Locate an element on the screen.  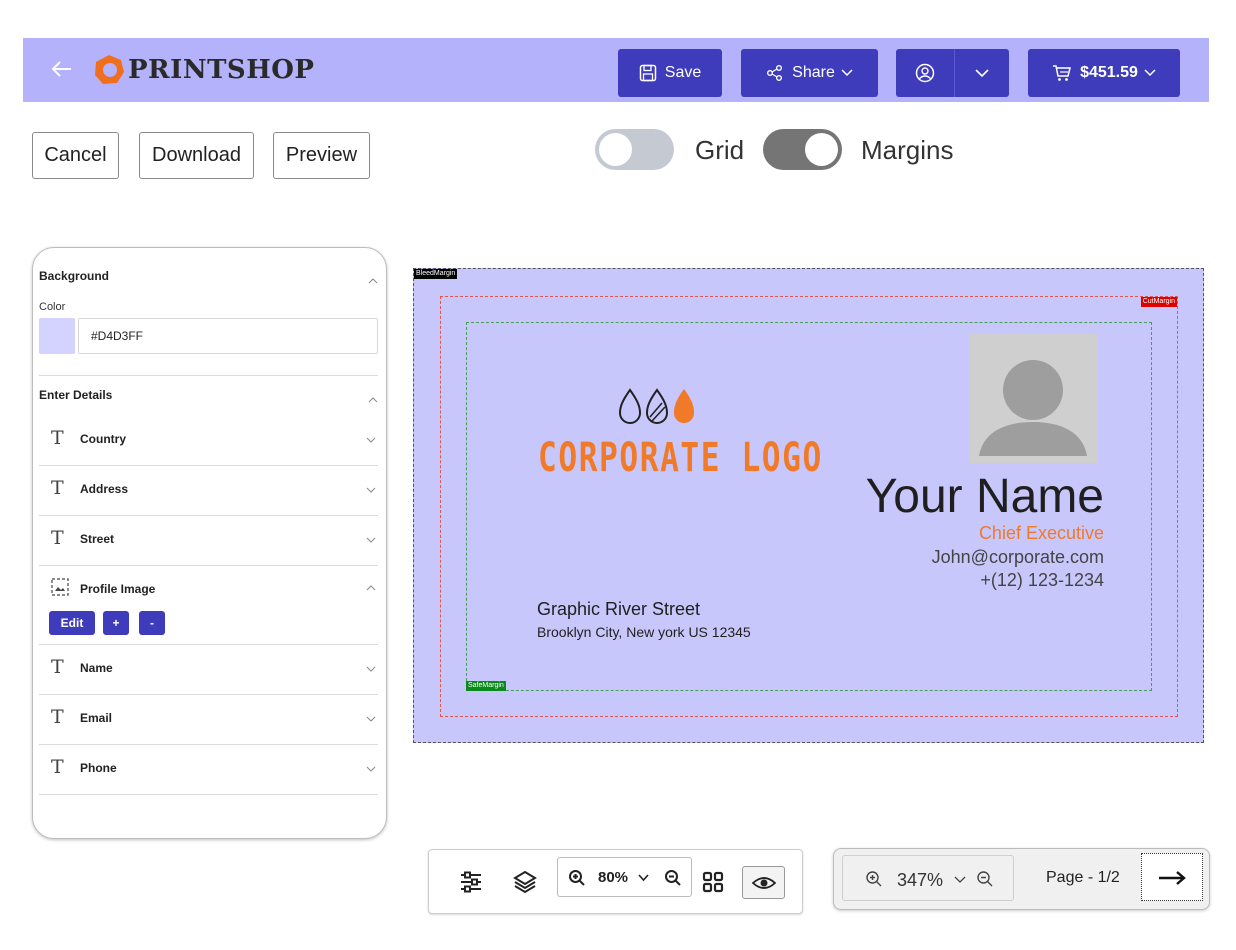
avatar-icon is located at coordinates (1033, 408).